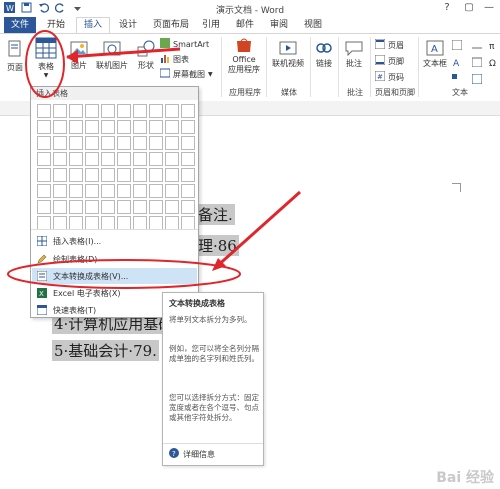 The height and width of the screenshot is (489, 500). What do you see at coordinates (457, 46) in the screenshot?
I see `quick-parts-icon` at bounding box center [457, 46].